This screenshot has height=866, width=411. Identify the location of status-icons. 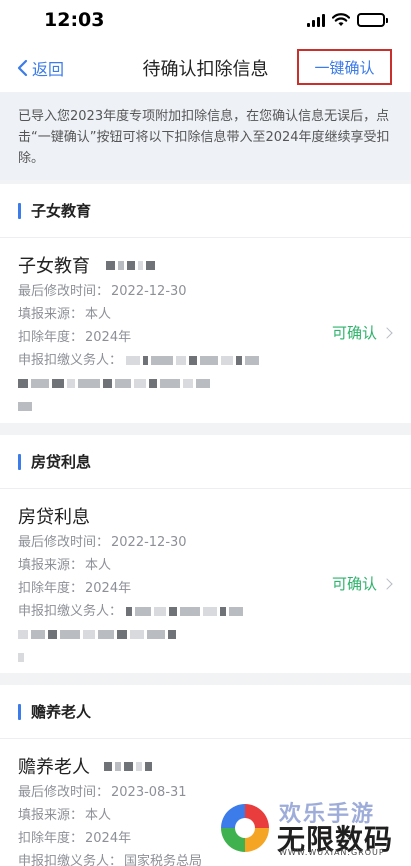
(347, 20).